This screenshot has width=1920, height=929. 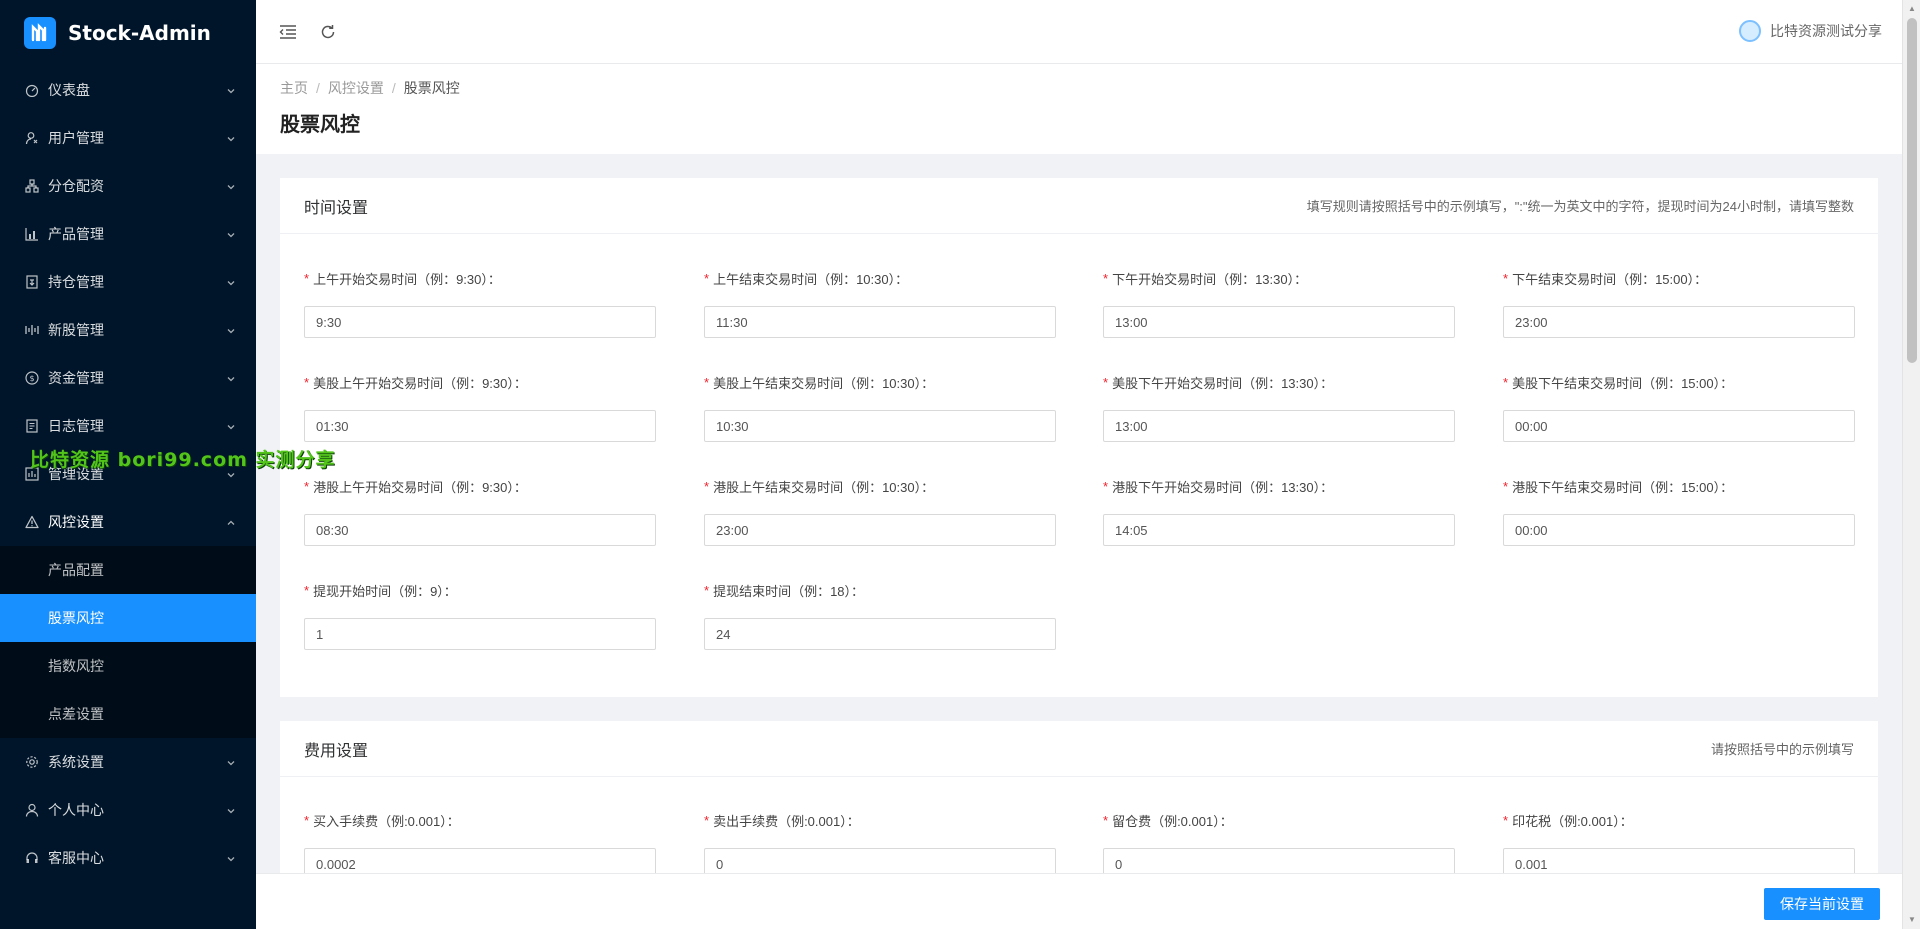 What do you see at coordinates (880, 845) in the screenshot?
I see `form-field: * 卖出手续费（例:0.001）：` at bounding box center [880, 845].